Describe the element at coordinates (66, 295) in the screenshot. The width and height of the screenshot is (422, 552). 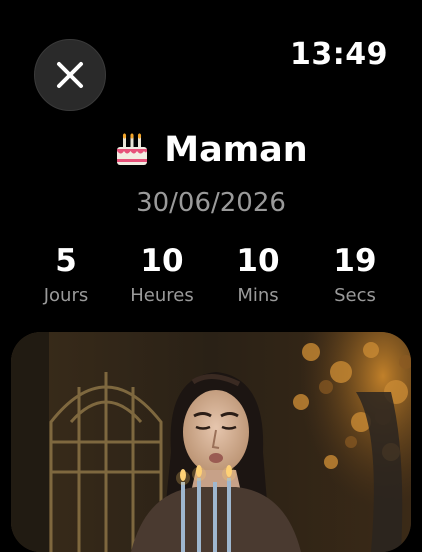
I see `countdown-label: Jours` at that location.